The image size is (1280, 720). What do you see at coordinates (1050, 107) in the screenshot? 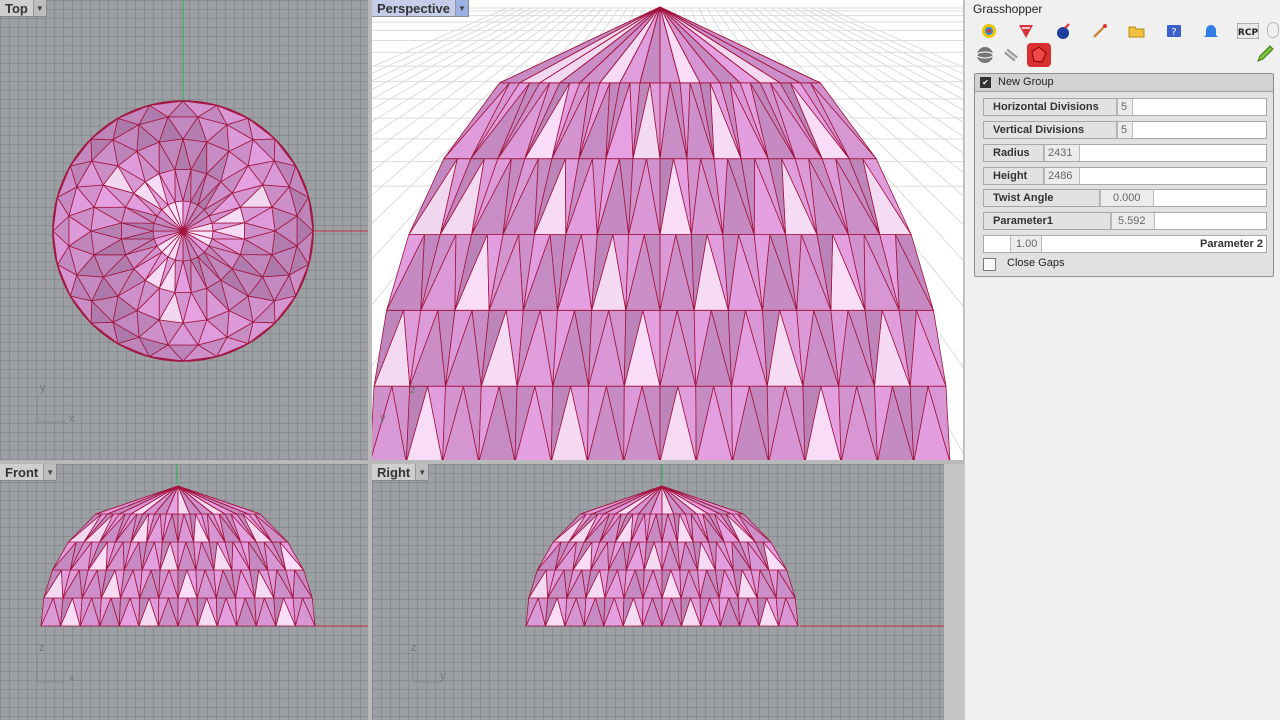
I see `slider-name: Horizontal Divisions` at bounding box center [1050, 107].